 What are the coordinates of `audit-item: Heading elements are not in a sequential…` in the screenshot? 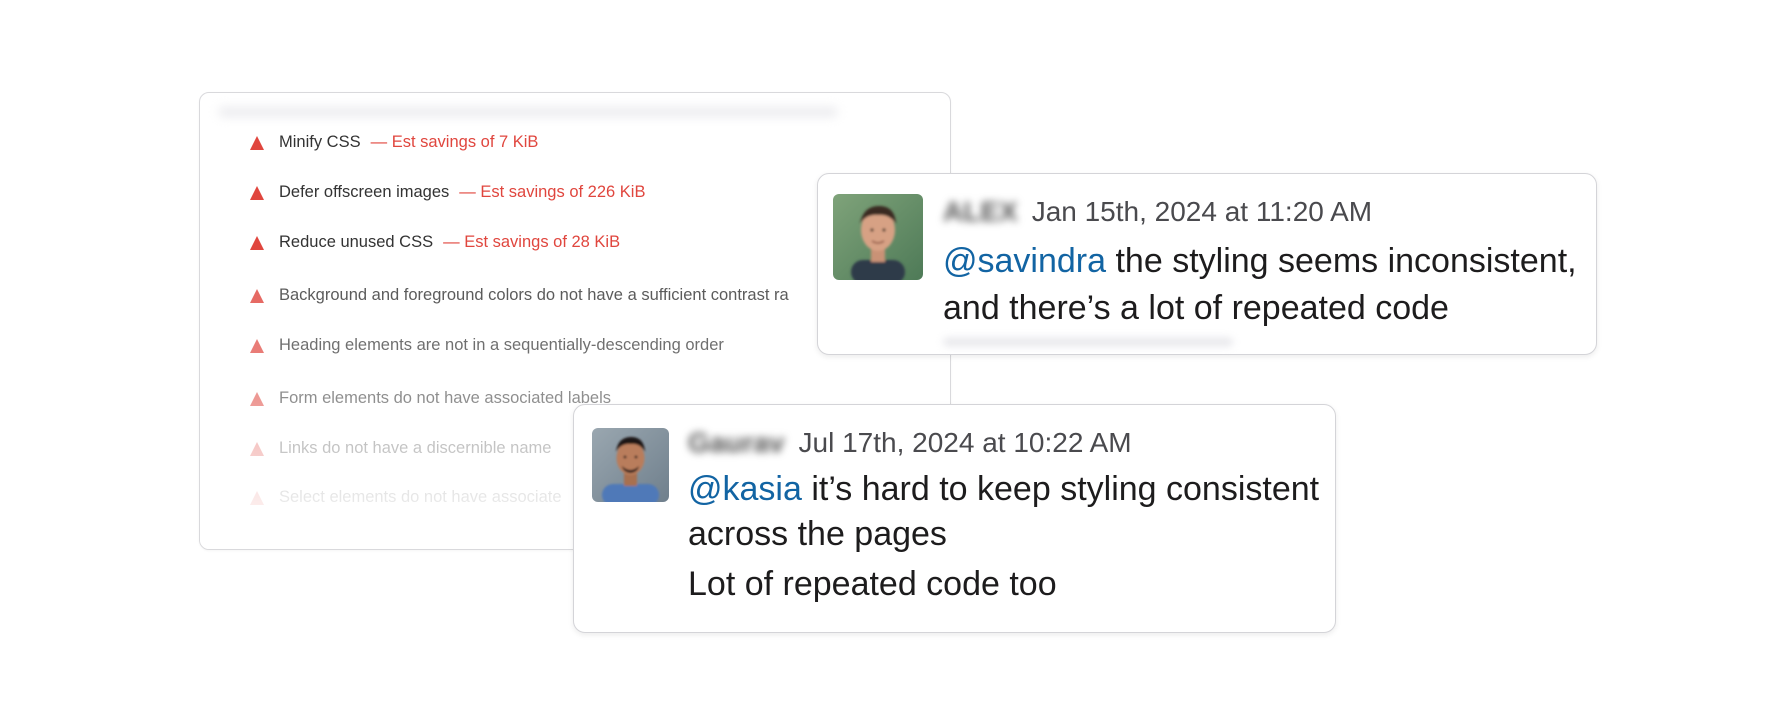 It's located at (487, 345).